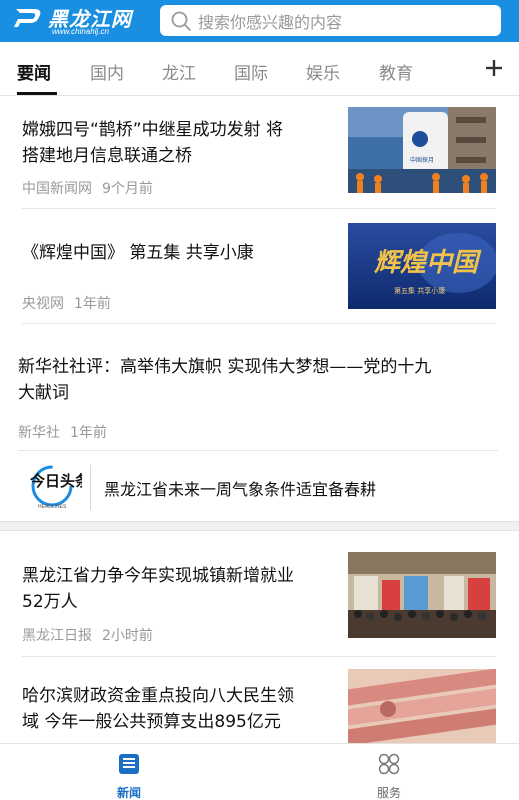  Describe the element at coordinates (34, 71) in the screenshot. I see `tab-yaowen: 要闻` at that location.